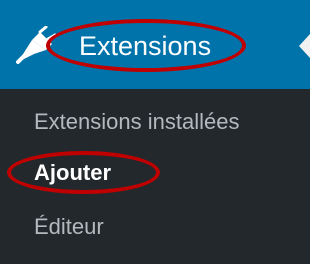  What do you see at coordinates (145, 46) in the screenshot?
I see `menu-header-label: Extensions` at bounding box center [145, 46].